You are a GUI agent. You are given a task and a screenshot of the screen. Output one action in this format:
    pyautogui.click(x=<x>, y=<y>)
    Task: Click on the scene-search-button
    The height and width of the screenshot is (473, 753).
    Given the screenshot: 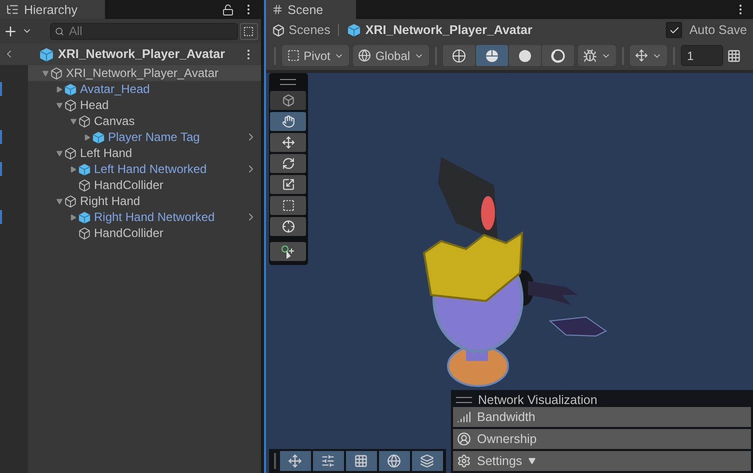 What is the action you would take?
    pyautogui.click(x=249, y=31)
    